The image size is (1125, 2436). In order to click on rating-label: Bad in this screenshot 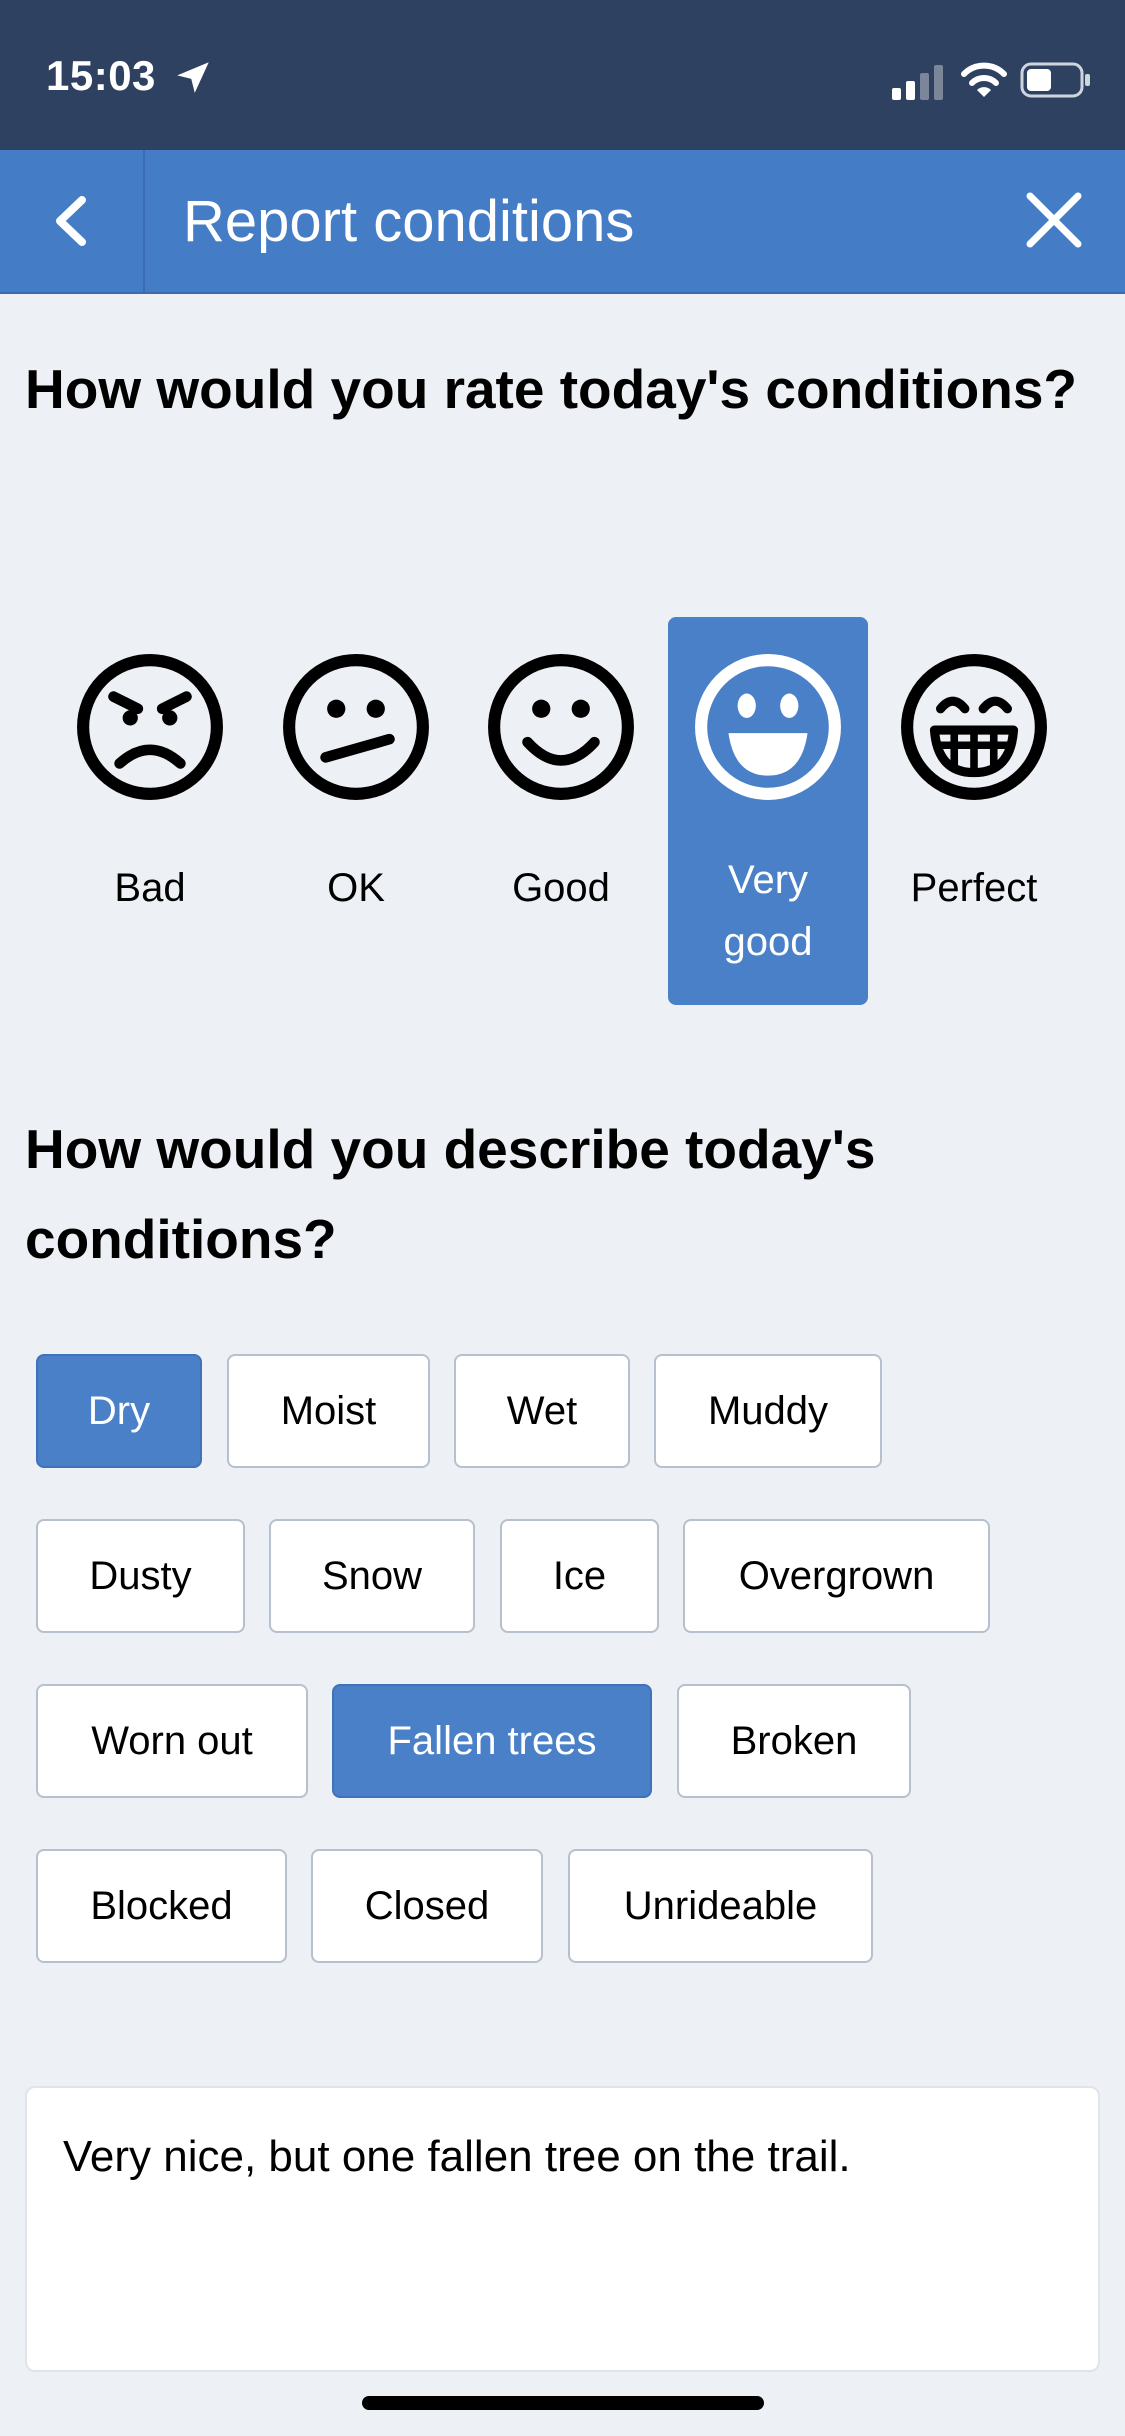, I will do `click(150, 888)`.